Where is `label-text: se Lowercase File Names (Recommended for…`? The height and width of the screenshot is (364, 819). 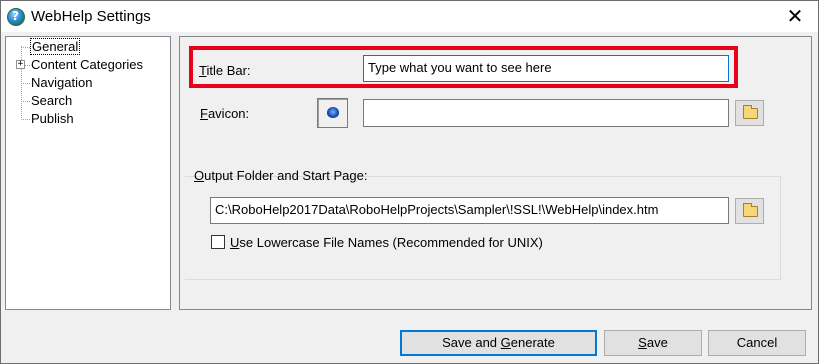
label-text: se Lowercase File Names (Recommended for… is located at coordinates (391, 242).